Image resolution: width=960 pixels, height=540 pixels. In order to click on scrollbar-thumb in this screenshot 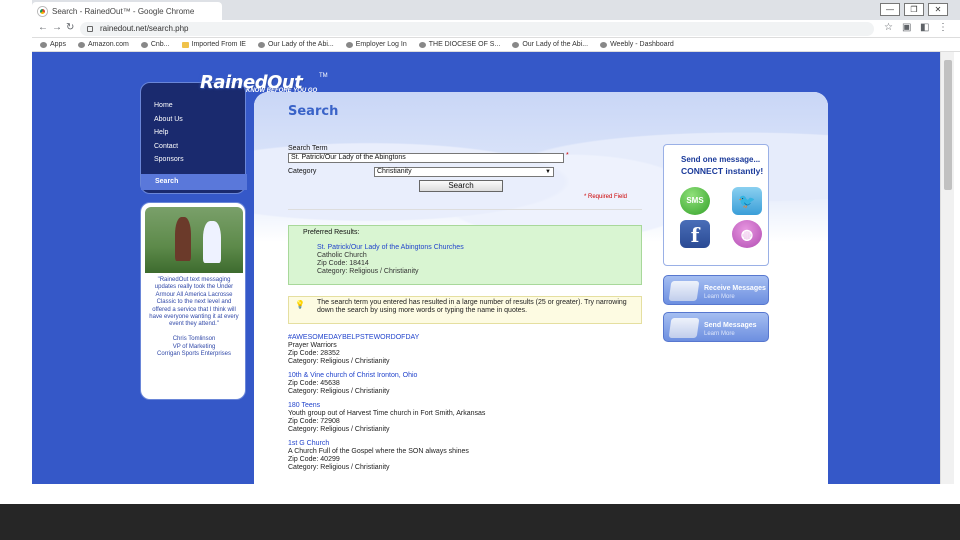, I will do `click(948, 125)`.